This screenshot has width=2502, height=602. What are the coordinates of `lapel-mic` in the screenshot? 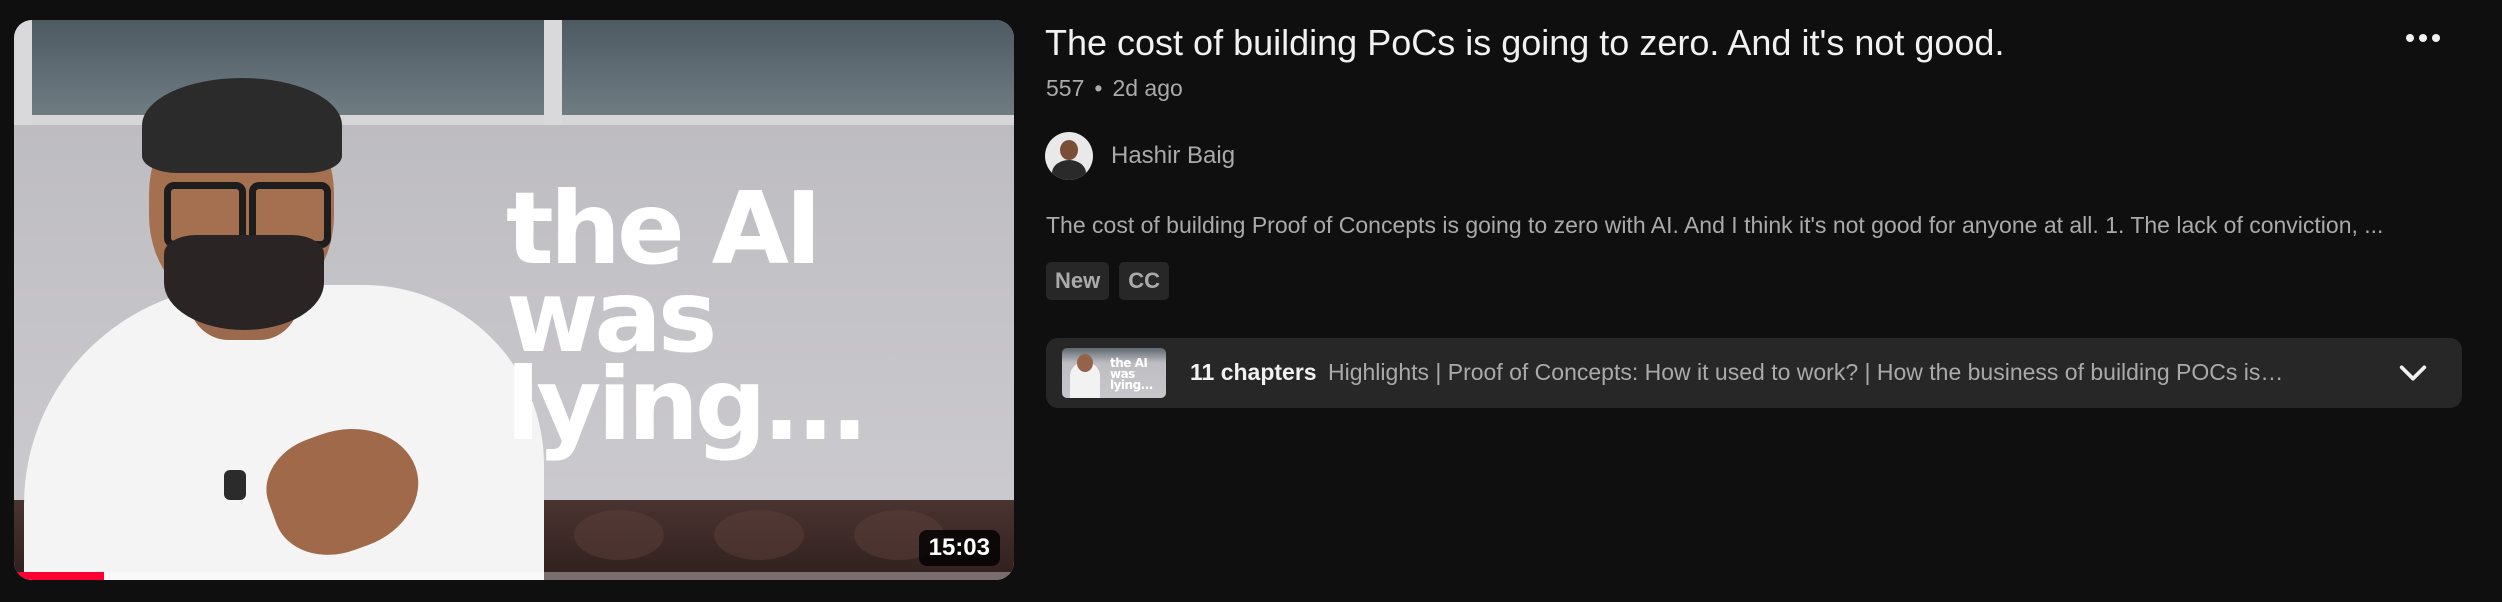 It's located at (235, 485).